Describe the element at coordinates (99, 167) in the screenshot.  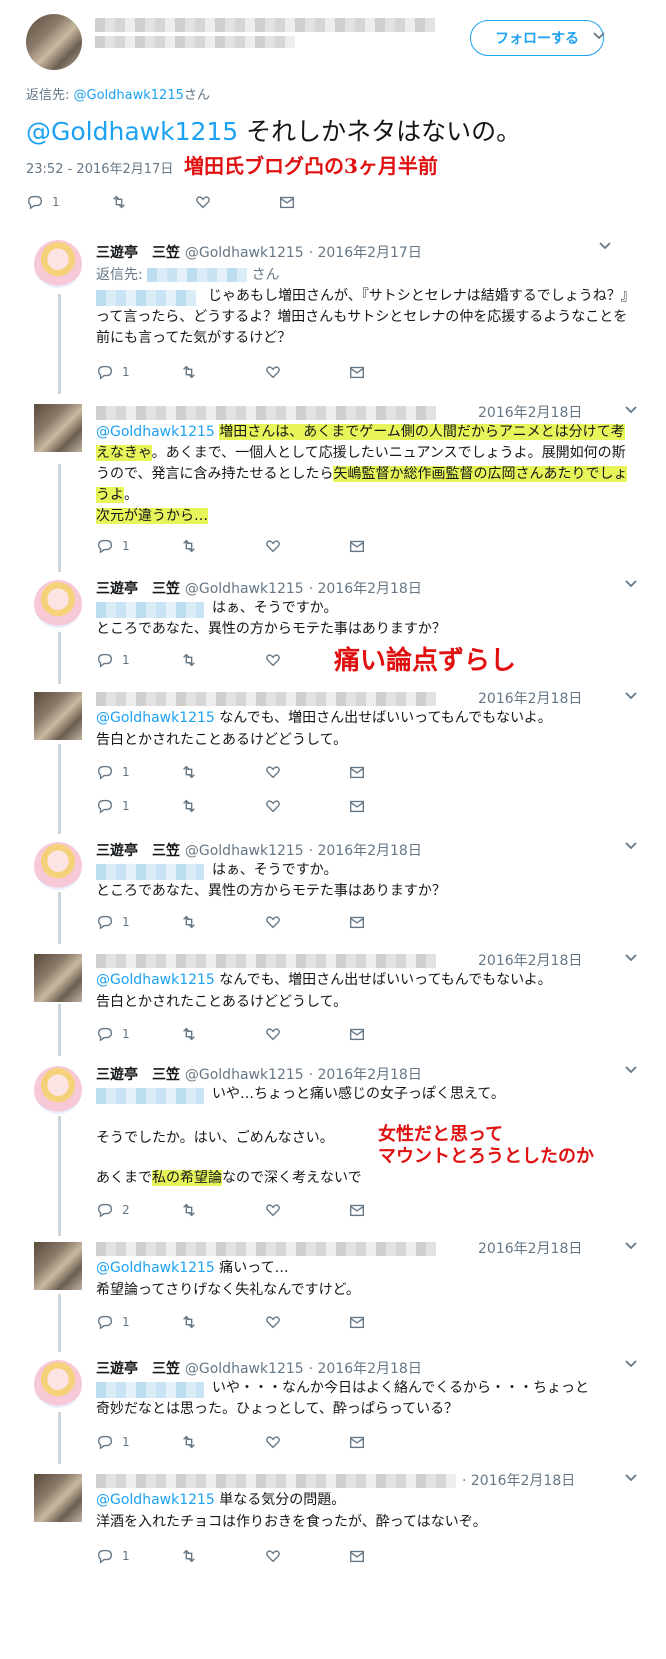
I see `tweet-timestamp: 23:52 - 2016年2月17日` at that location.